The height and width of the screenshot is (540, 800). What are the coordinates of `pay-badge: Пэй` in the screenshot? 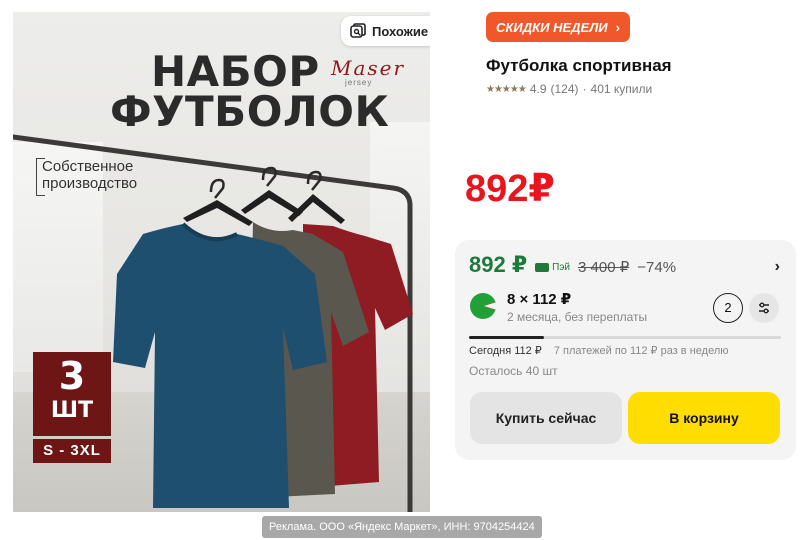 It's located at (552, 267).